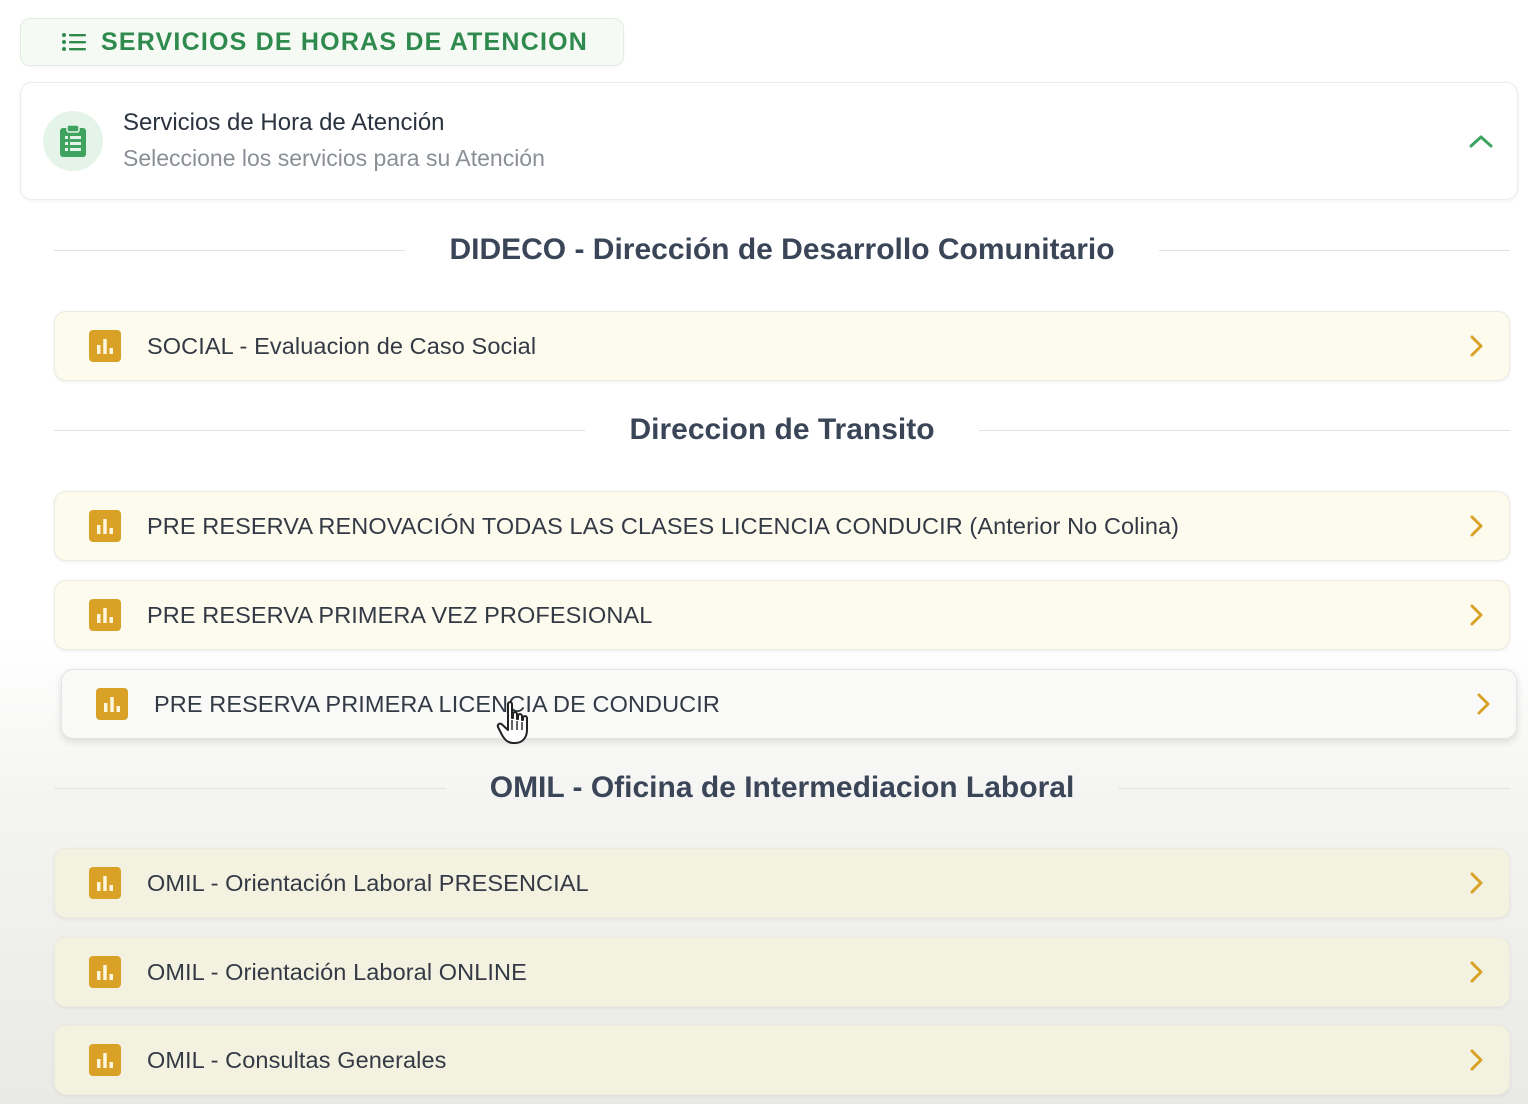 The width and height of the screenshot is (1528, 1104). Describe the element at coordinates (342, 345) in the screenshot. I see `service-label: SOCIAL - Evaluacion de Caso Social` at that location.